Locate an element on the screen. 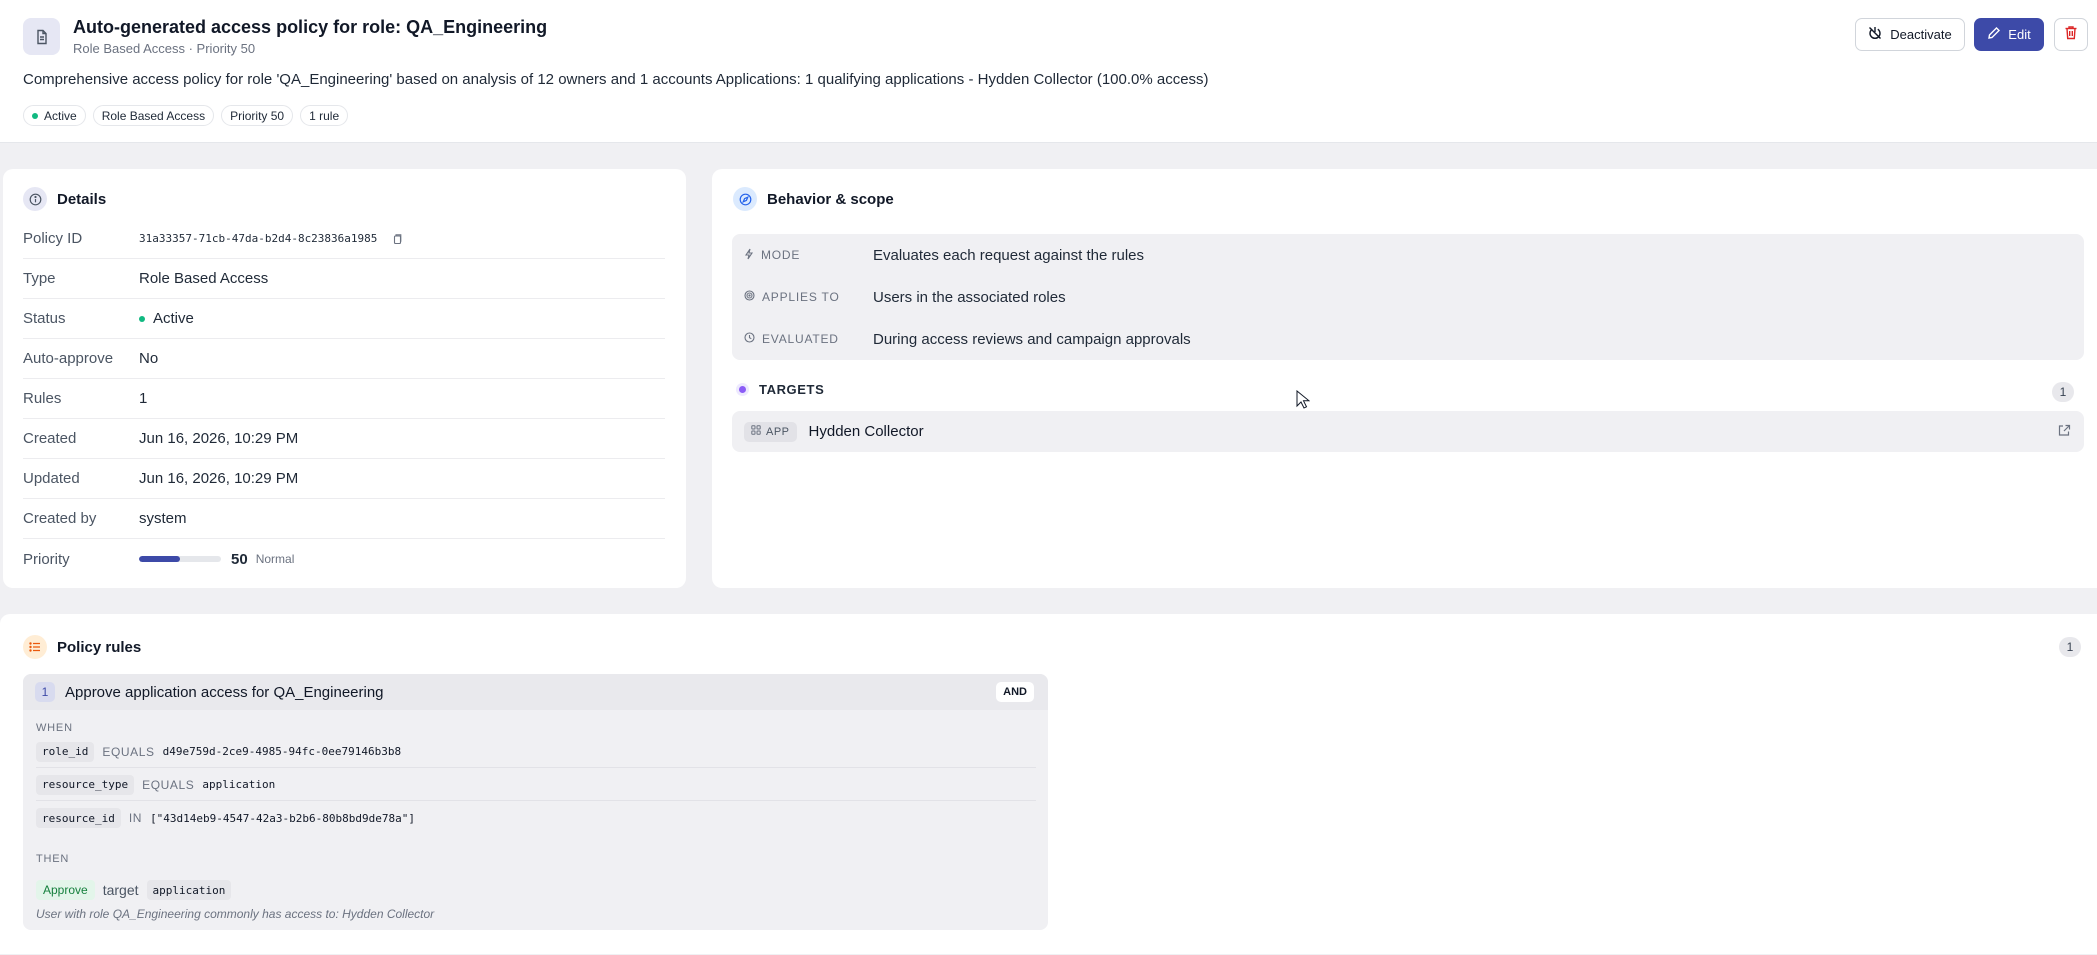  lightning-icon is located at coordinates (749, 255).